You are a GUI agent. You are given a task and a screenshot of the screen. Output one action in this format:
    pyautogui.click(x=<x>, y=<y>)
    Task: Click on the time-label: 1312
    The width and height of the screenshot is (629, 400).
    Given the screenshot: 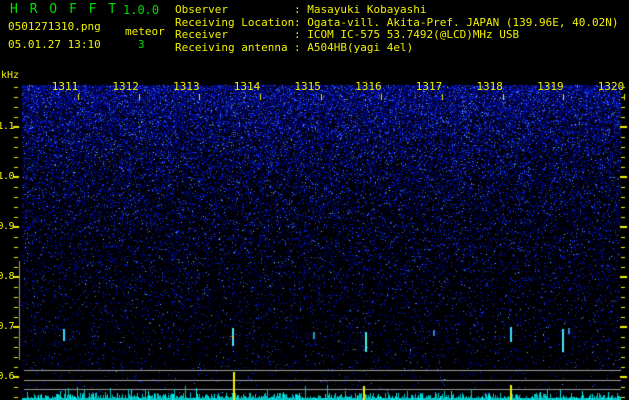 What is the action you would take?
    pyautogui.click(x=125, y=86)
    